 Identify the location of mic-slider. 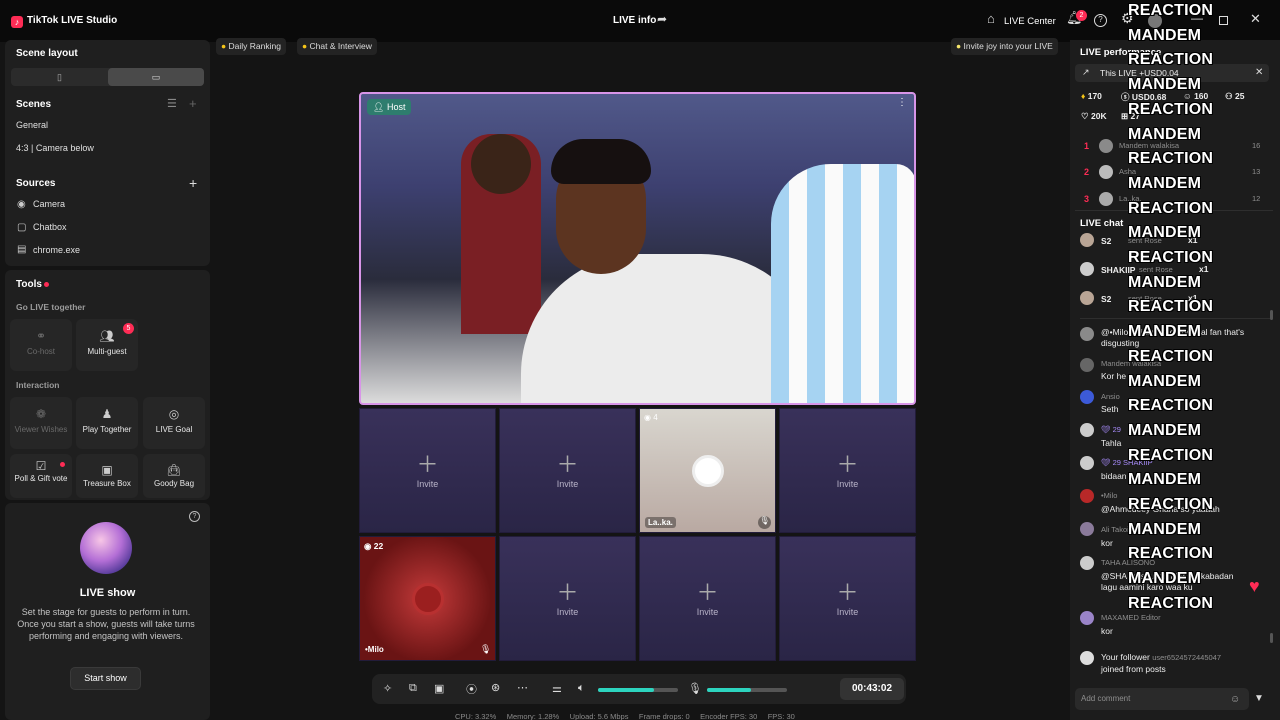
(747, 690).